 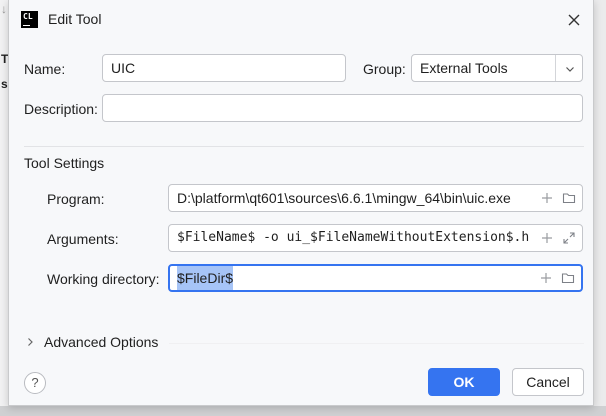 I want to click on working-directory-field: $FileDir$, so click(x=375, y=278).